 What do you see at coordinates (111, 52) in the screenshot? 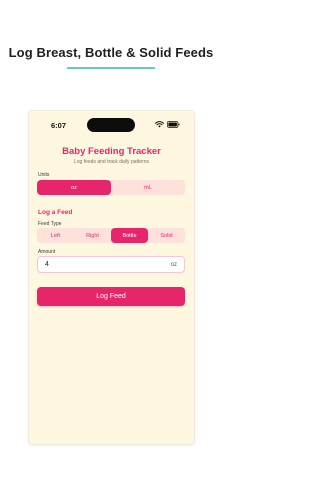
I see `promo-headline: Log Breast, Bottle & Solid Feeds` at bounding box center [111, 52].